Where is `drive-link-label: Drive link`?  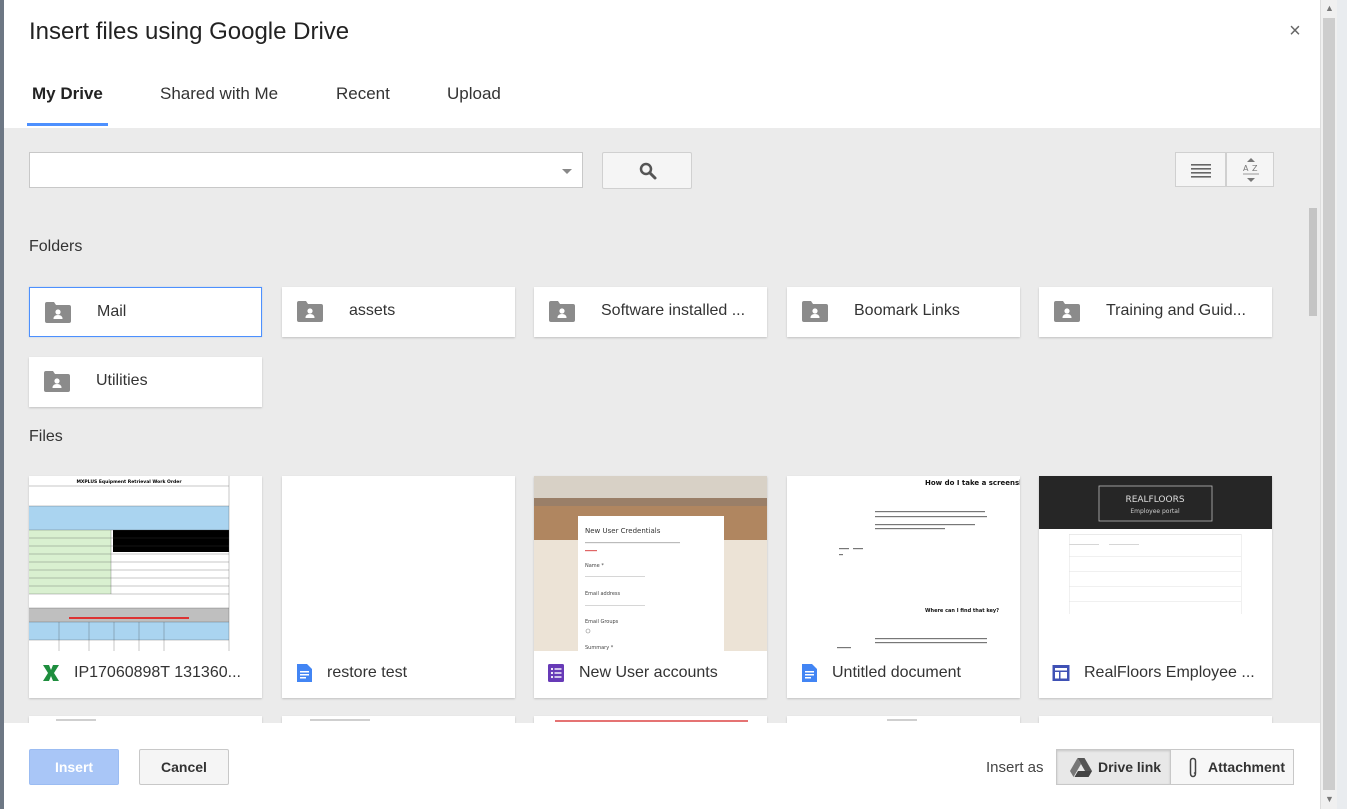
drive-link-label: Drive link is located at coordinates (1130, 767).